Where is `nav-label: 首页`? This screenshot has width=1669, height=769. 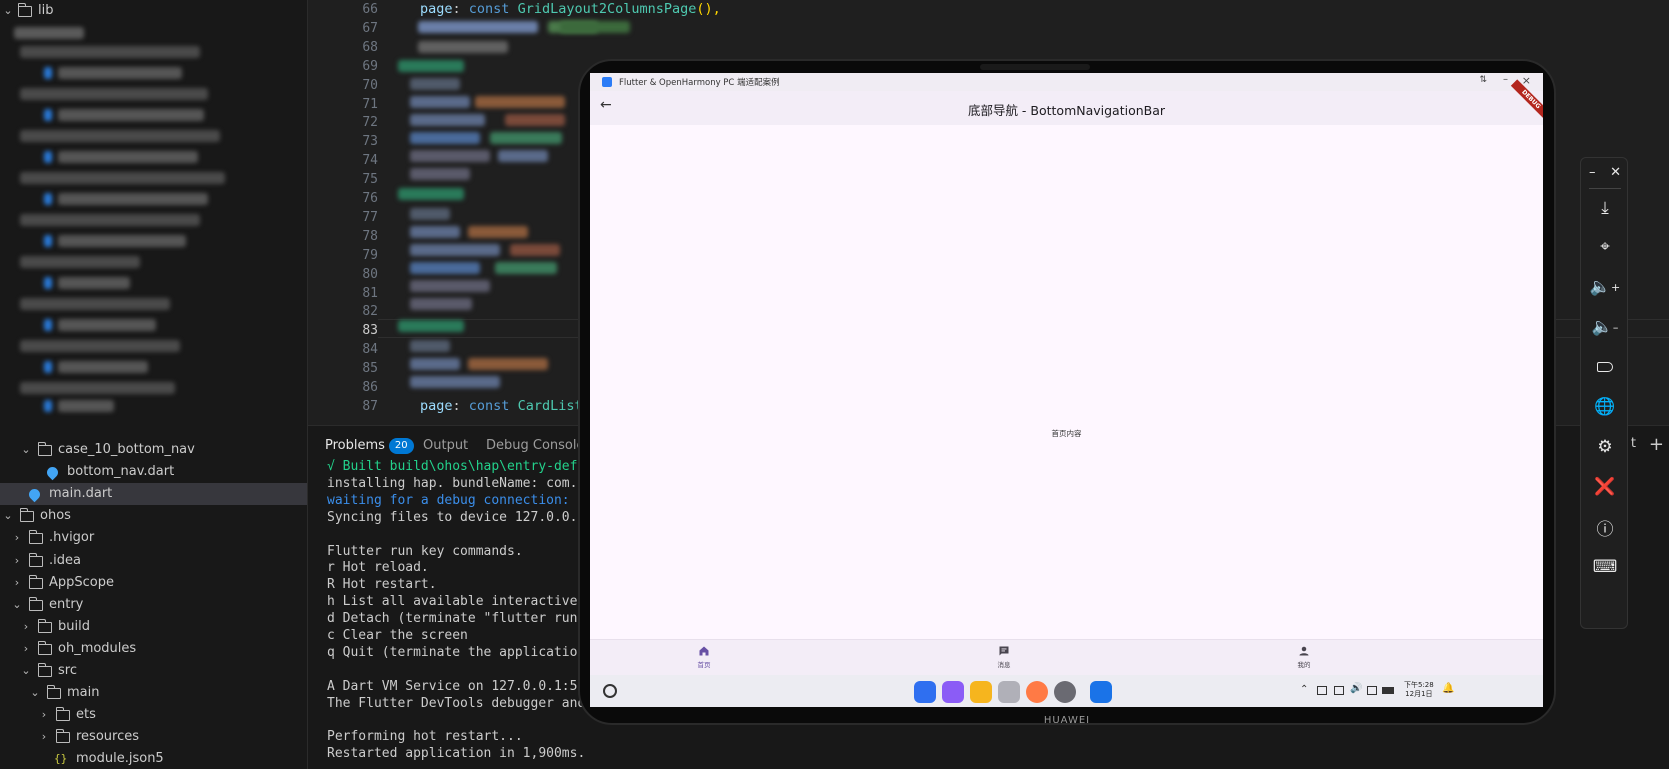 nav-label: 首页 is located at coordinates (704, 665).